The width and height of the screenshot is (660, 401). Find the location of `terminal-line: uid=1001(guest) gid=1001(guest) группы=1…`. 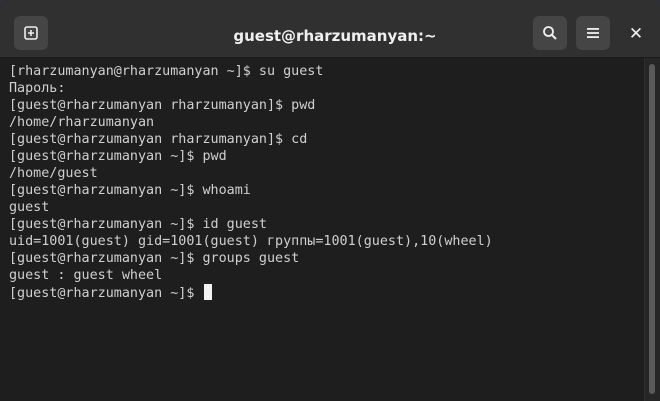

terminal-line: uid=1001(guest) gid=1001(guest) группы=1… is located at coordinates (251, 241).